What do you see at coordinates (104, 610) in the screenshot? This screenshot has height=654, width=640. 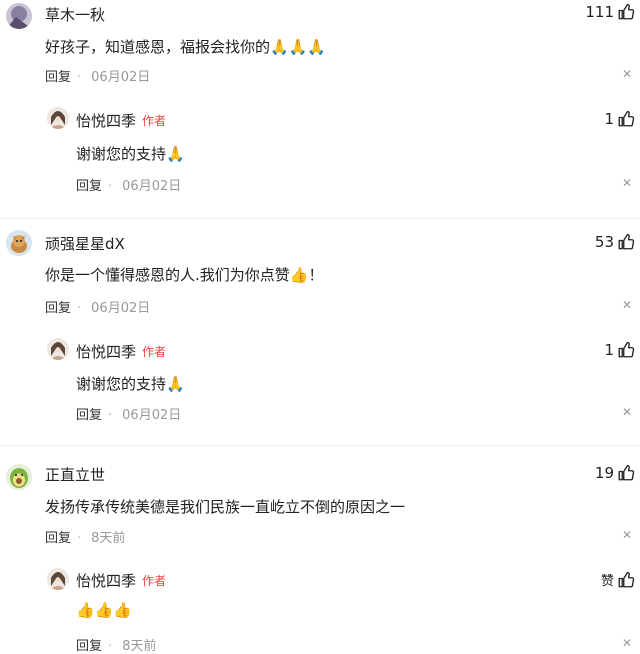 I see `reply-text: 👍👍👍` at bounding box center [104, 610].